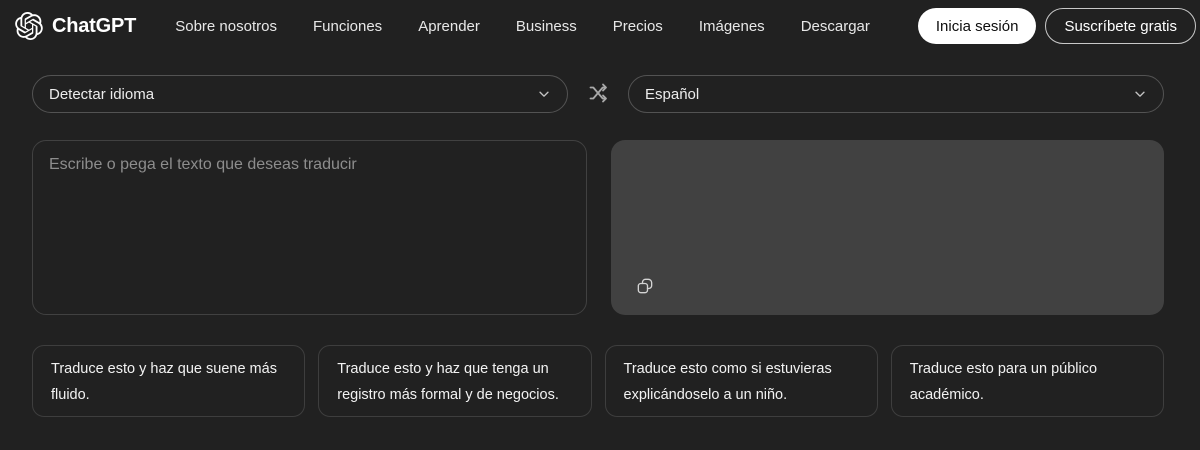 The image size is (1200, 450). What do you see at coordinates (94, 25) in the screenshot?
I see `brand-name: ChatGPT` at bounding box center [94, 25].